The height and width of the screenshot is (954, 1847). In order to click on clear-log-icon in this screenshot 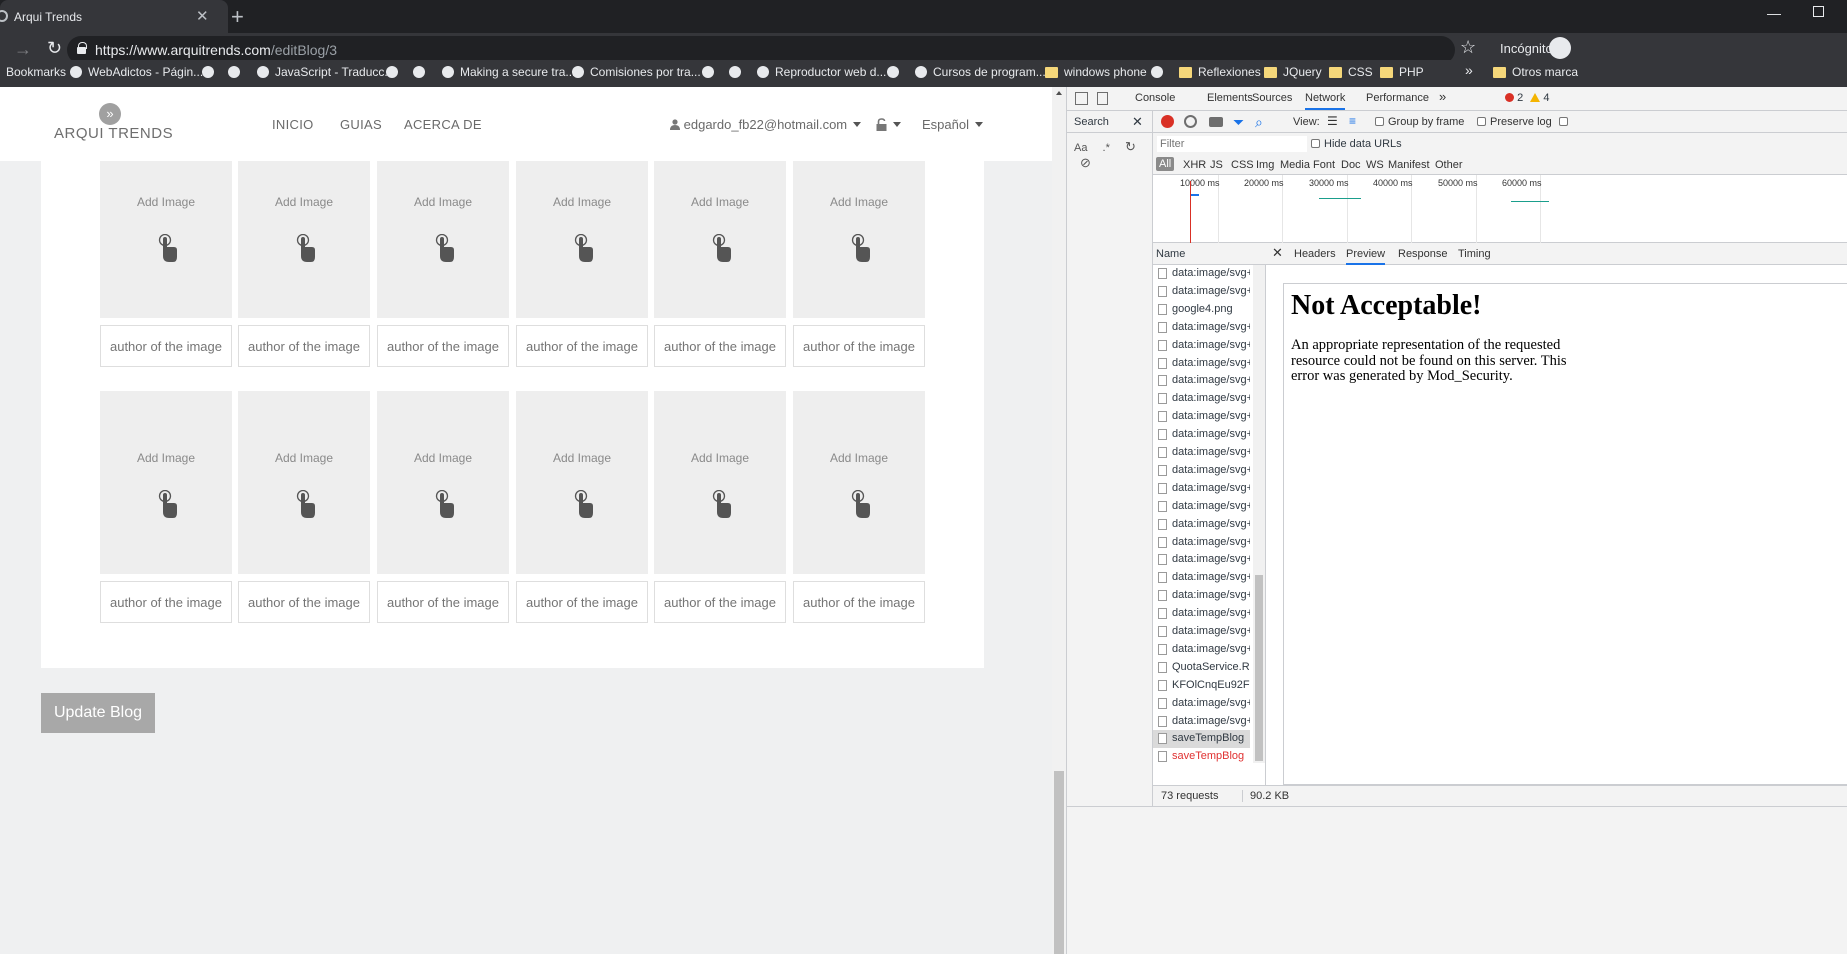, I will do `click(1190, 121)`.